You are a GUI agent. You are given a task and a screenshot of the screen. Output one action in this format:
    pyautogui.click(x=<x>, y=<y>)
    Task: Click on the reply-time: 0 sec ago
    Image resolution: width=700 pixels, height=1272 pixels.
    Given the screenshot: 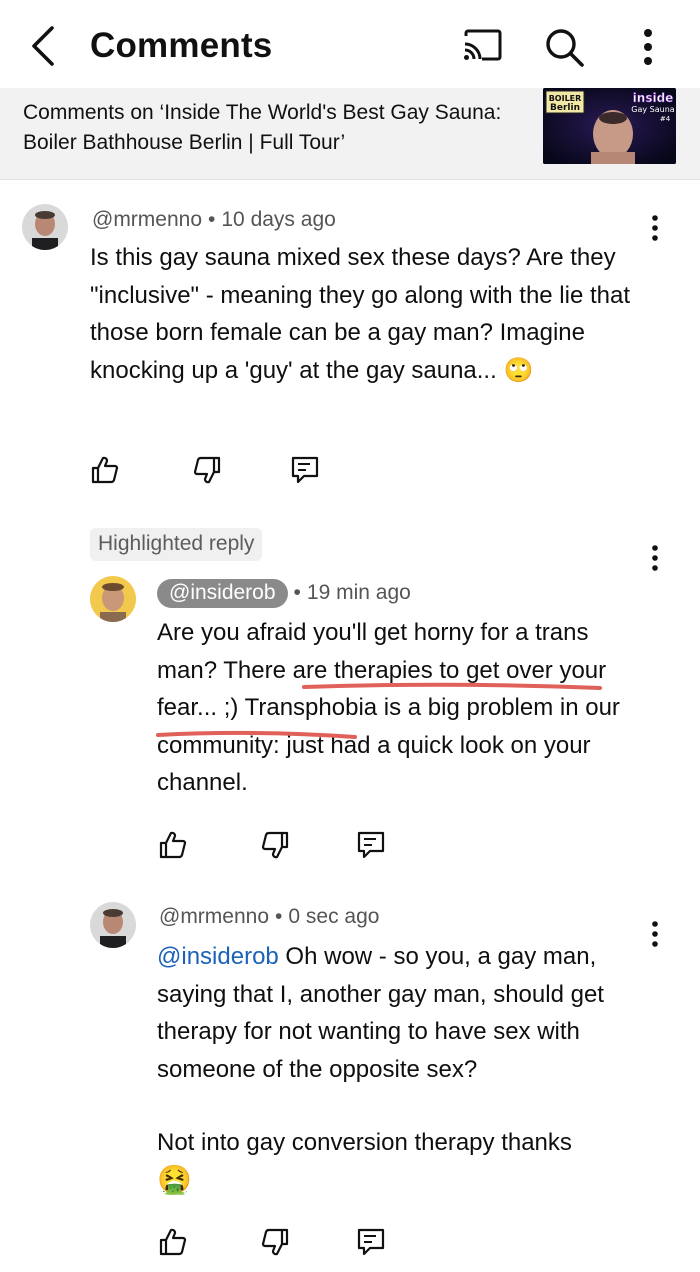 What is the action you would take?
    pyautogui.click(x=334, y=916)
    